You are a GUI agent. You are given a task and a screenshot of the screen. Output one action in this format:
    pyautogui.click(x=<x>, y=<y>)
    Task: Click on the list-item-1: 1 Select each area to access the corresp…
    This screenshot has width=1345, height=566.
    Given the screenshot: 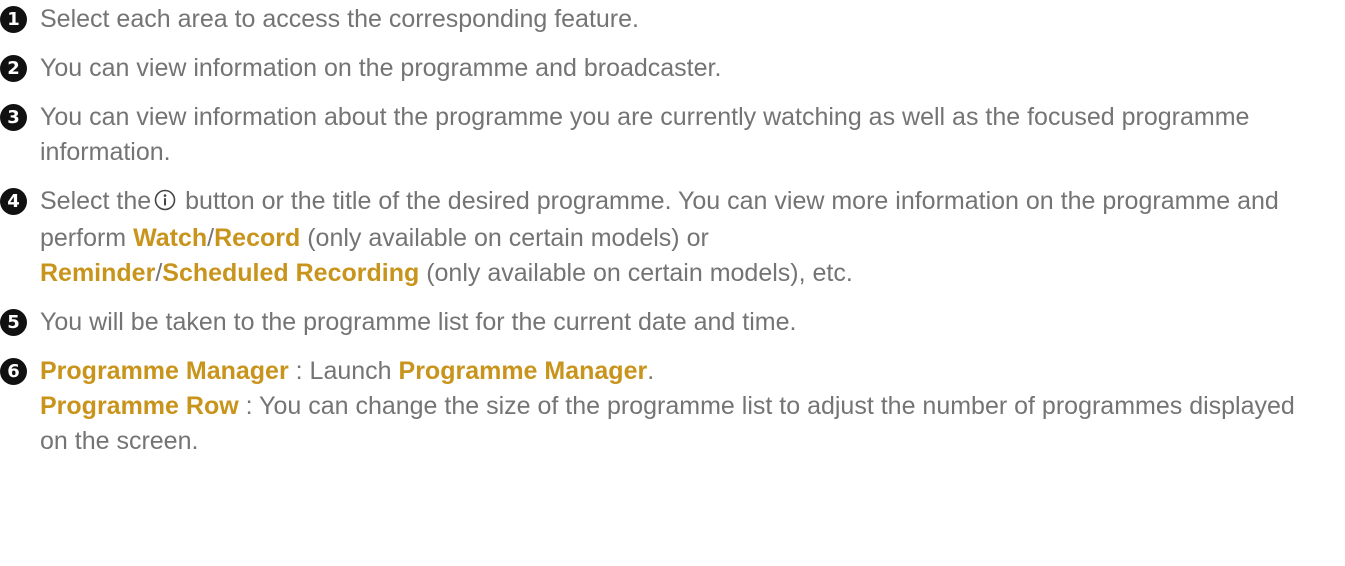 What is the action you would take?
    pyautogui.click(x=662, y=19)
    